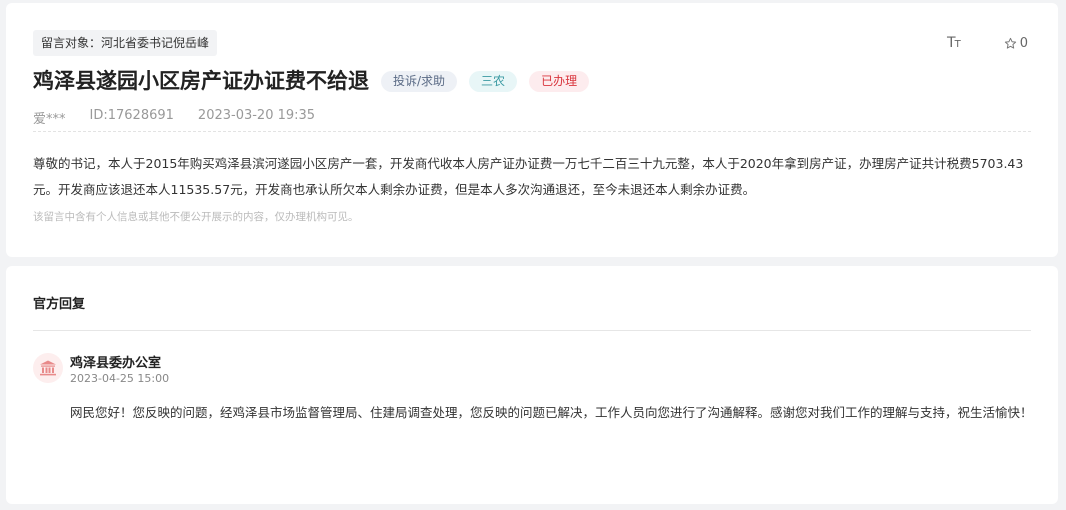 The height and width of the screenshot is (510, 1066). What do you see at coordinates (493, 81) in the screenshot?
I see `category-badge: 三农` at bounding box center [493, 81].